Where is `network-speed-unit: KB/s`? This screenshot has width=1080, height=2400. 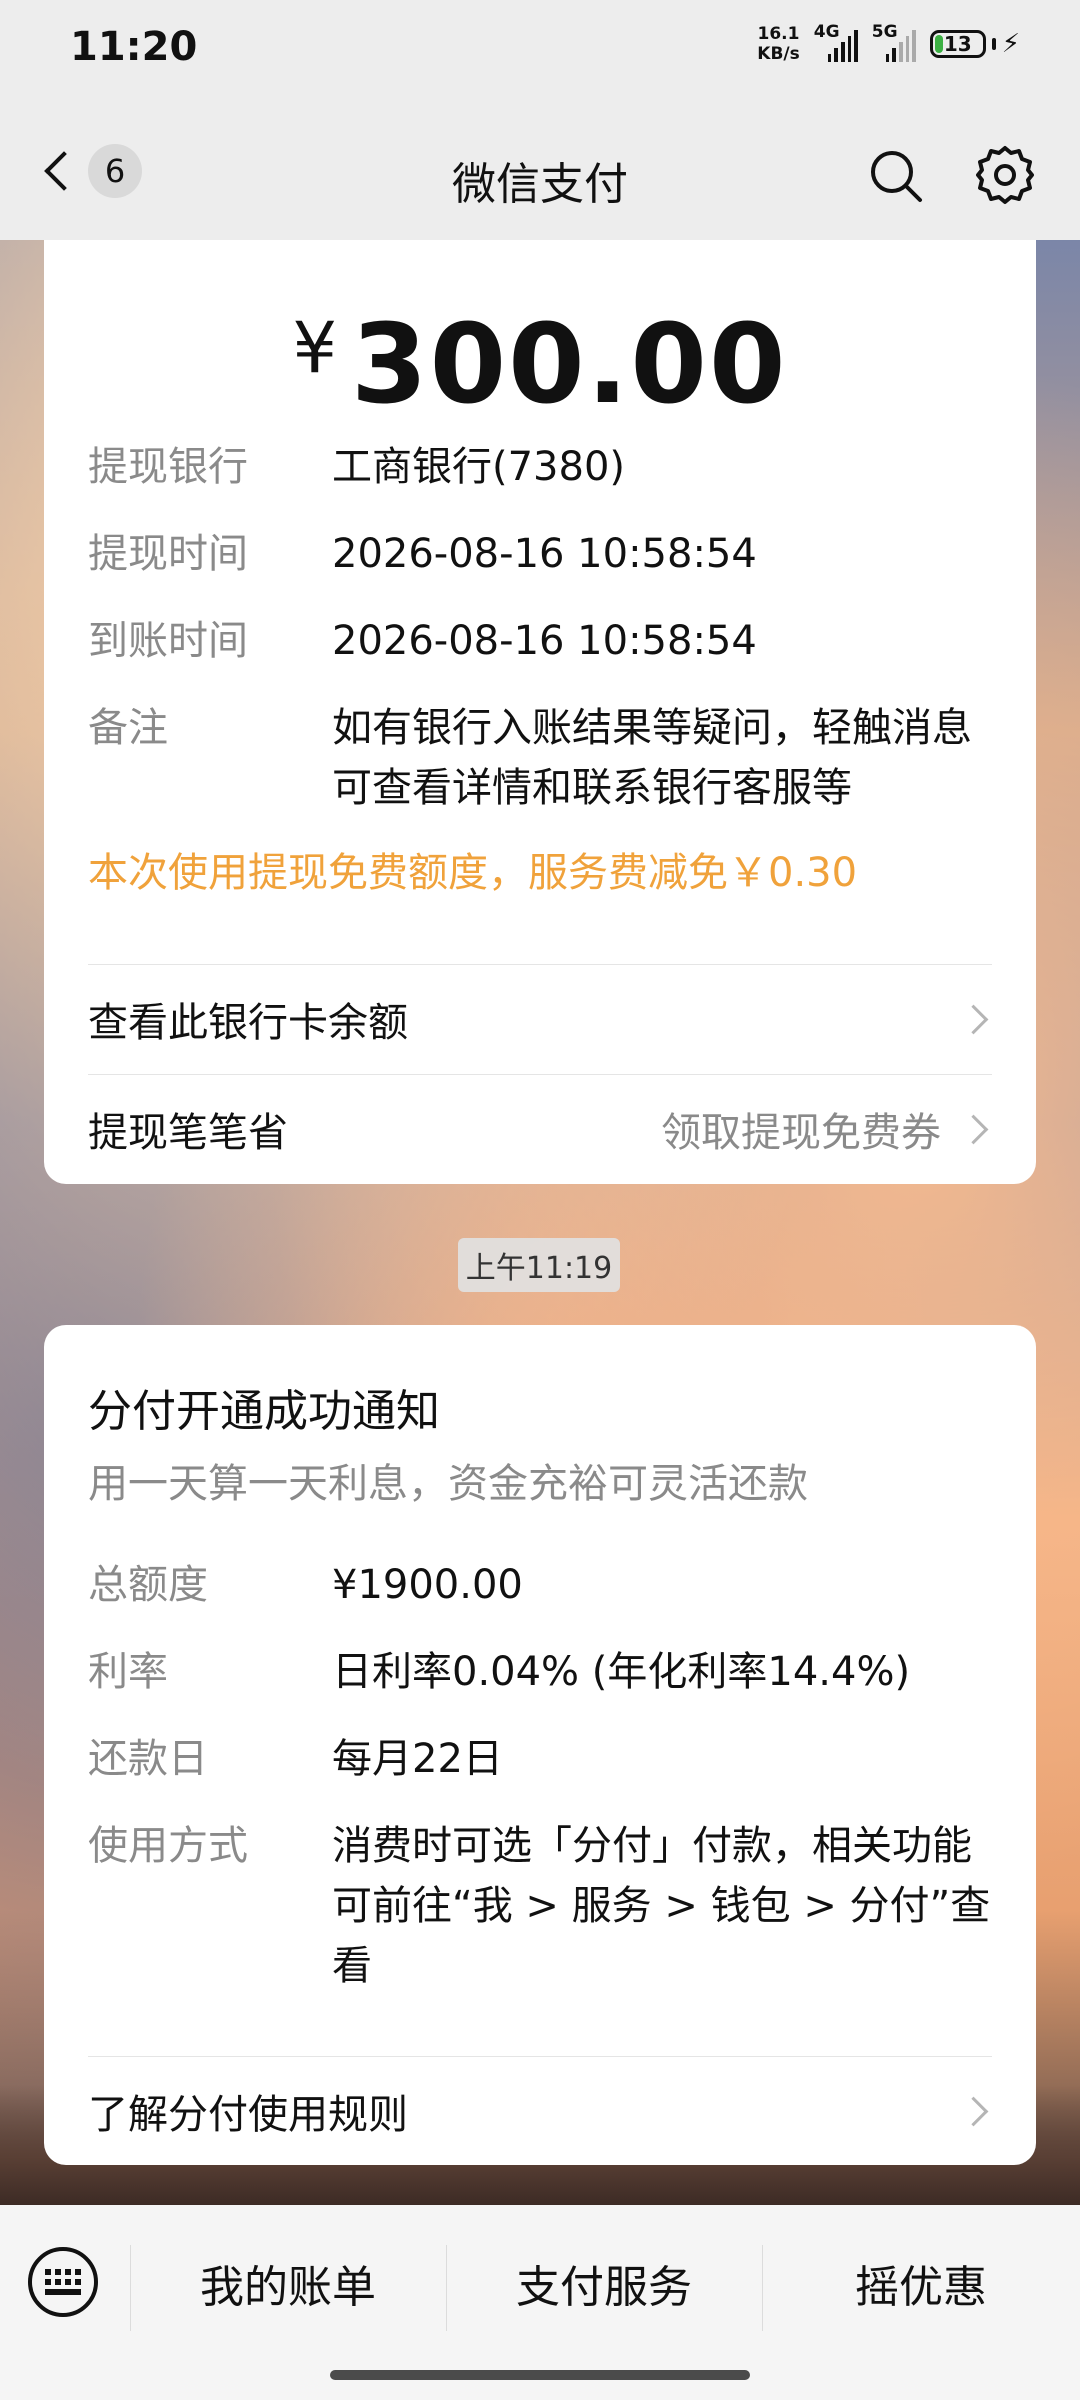
network-speed-unit: KB/s is located at coordinates (778, 54).